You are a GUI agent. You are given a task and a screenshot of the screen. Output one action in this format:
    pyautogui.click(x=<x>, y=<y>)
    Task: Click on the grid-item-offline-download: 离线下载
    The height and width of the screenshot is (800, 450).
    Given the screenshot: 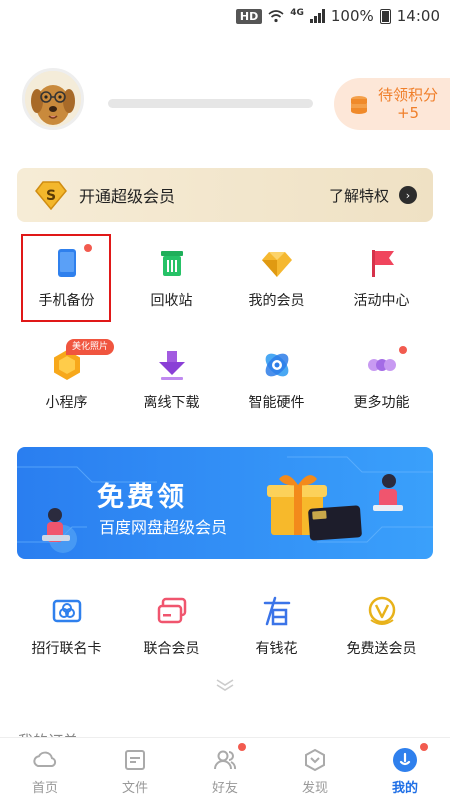 What is the action you would take?
    pyautogui.click(x=171, y=377)
    